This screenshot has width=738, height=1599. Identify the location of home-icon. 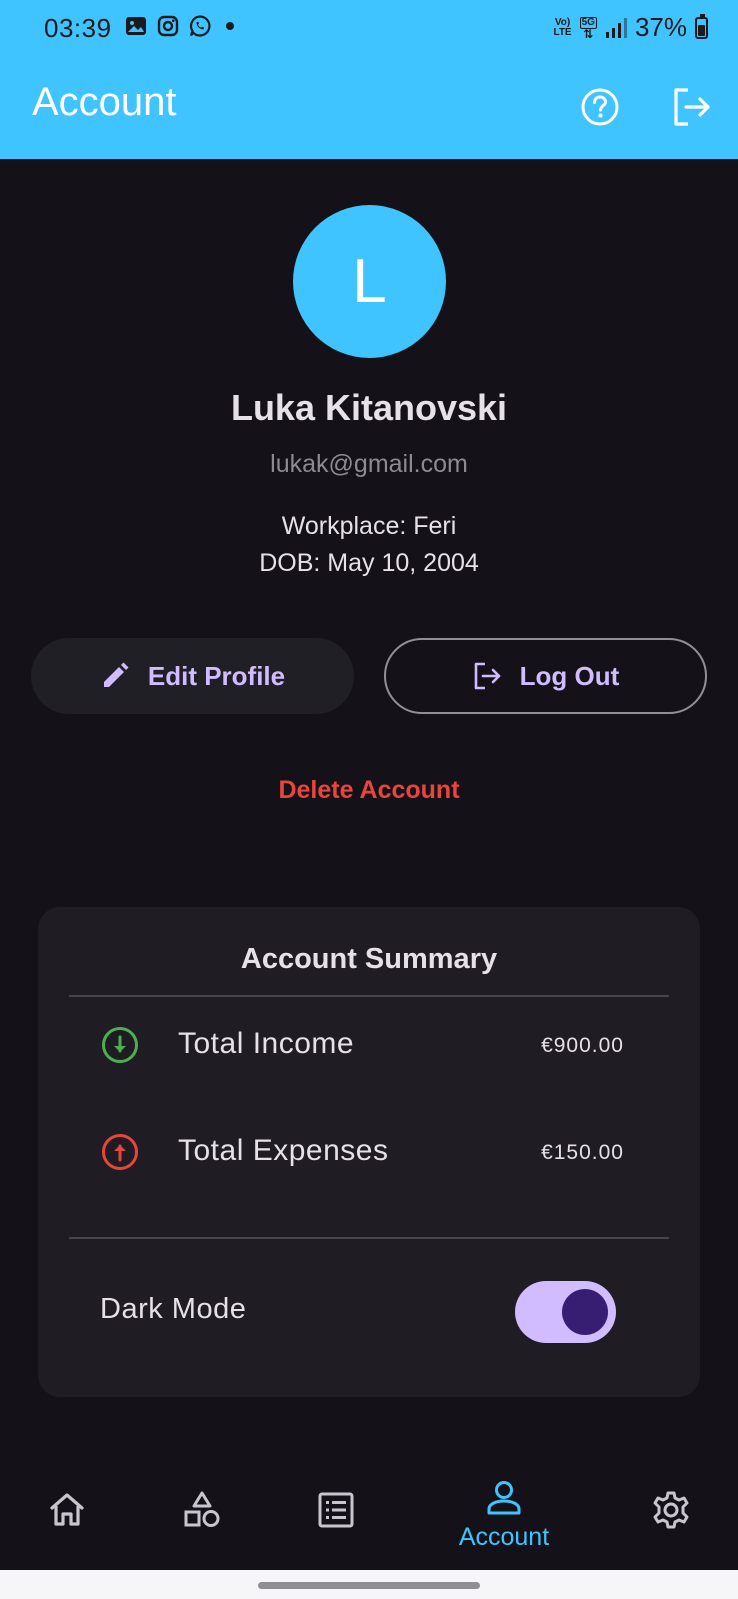
(67, 1509).